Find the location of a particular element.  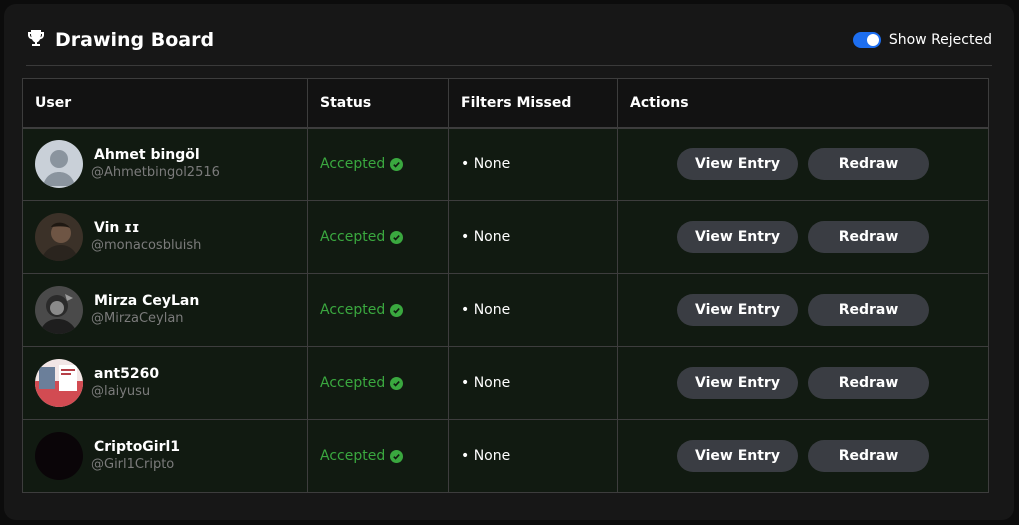

user-info: CriptoGirl1 @Girl1Cripto is located at coordinates (165, 456).